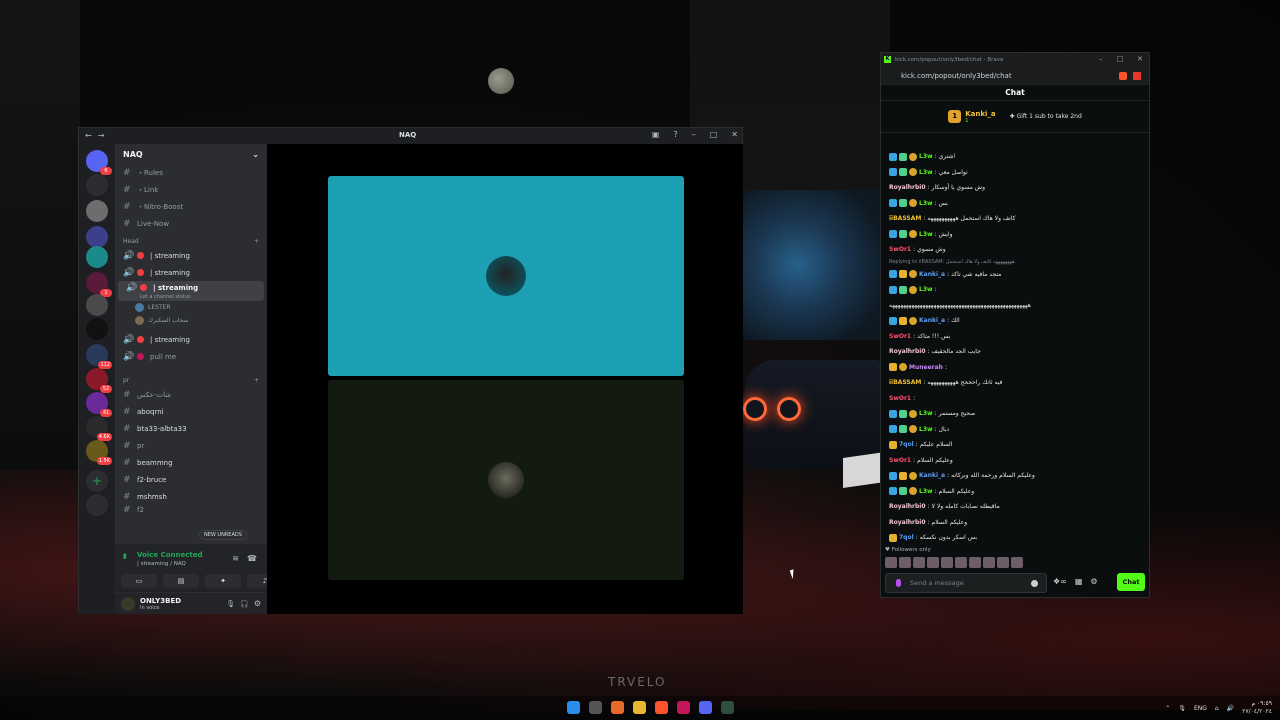 This screenshot has width=1280, height=720. Describe the element at coordinates (161, 564) in the screenshot. I see `voice-location: | streaming / NAQ` at that location.